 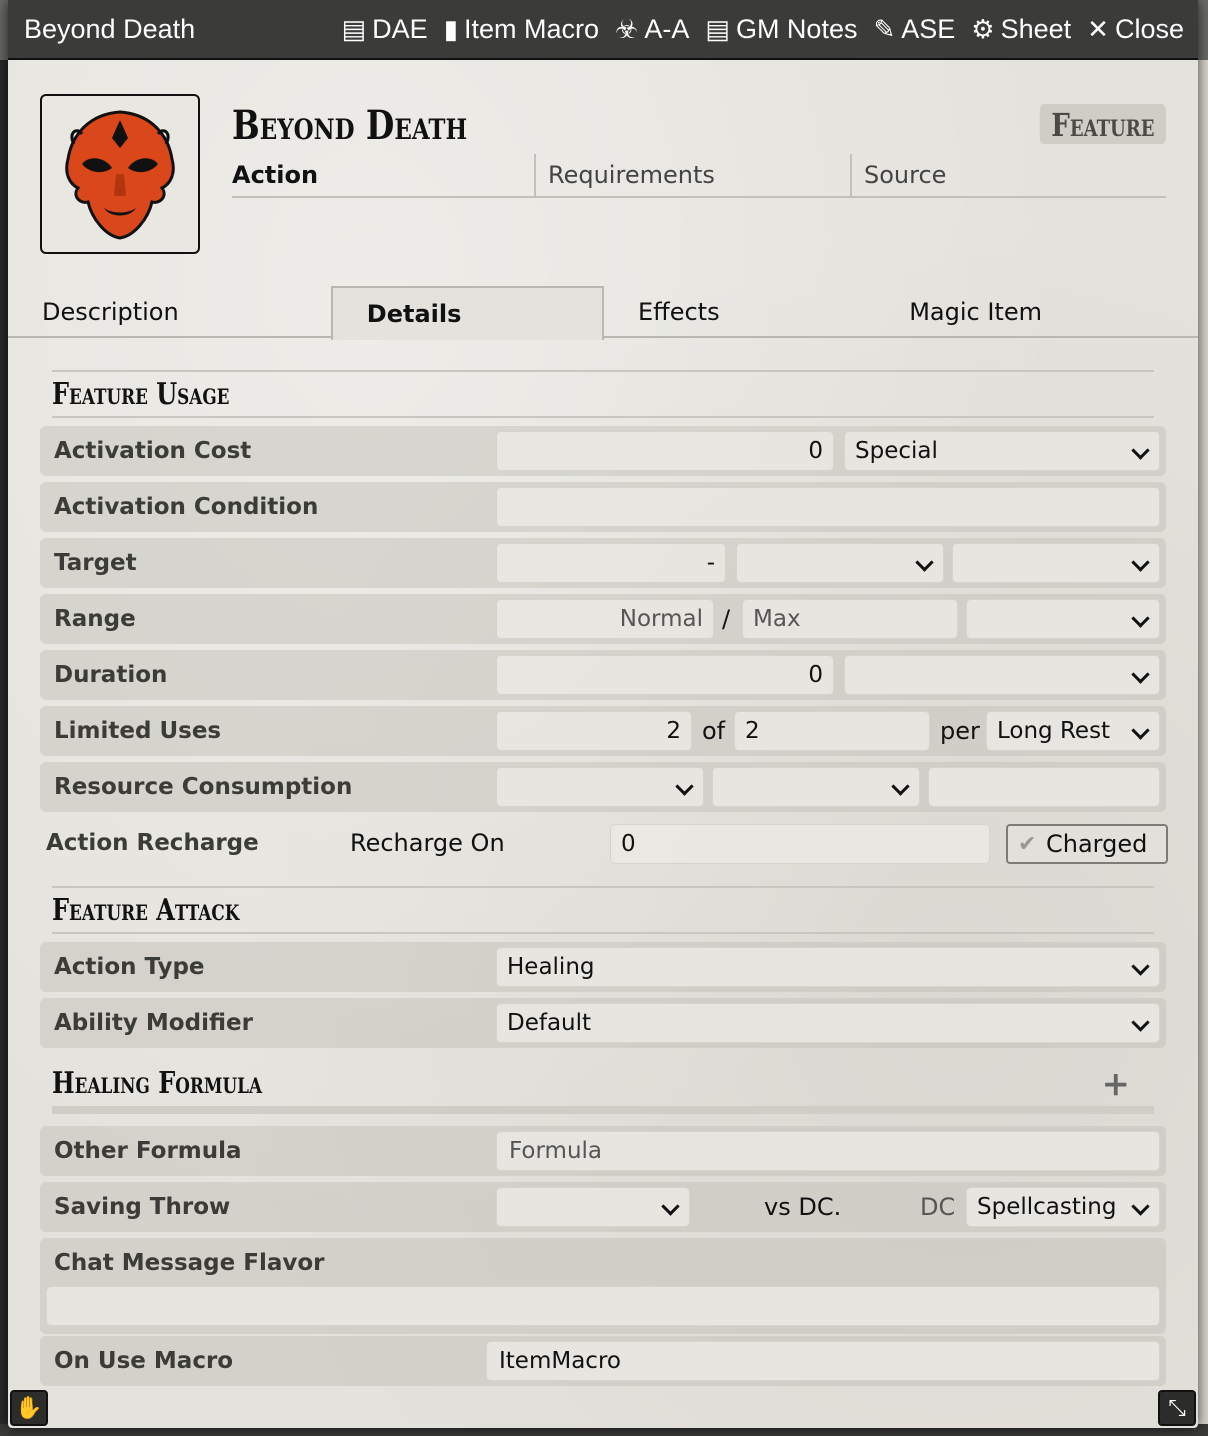 I want to click on duration-label: Duration, so click(x=111, y=675).